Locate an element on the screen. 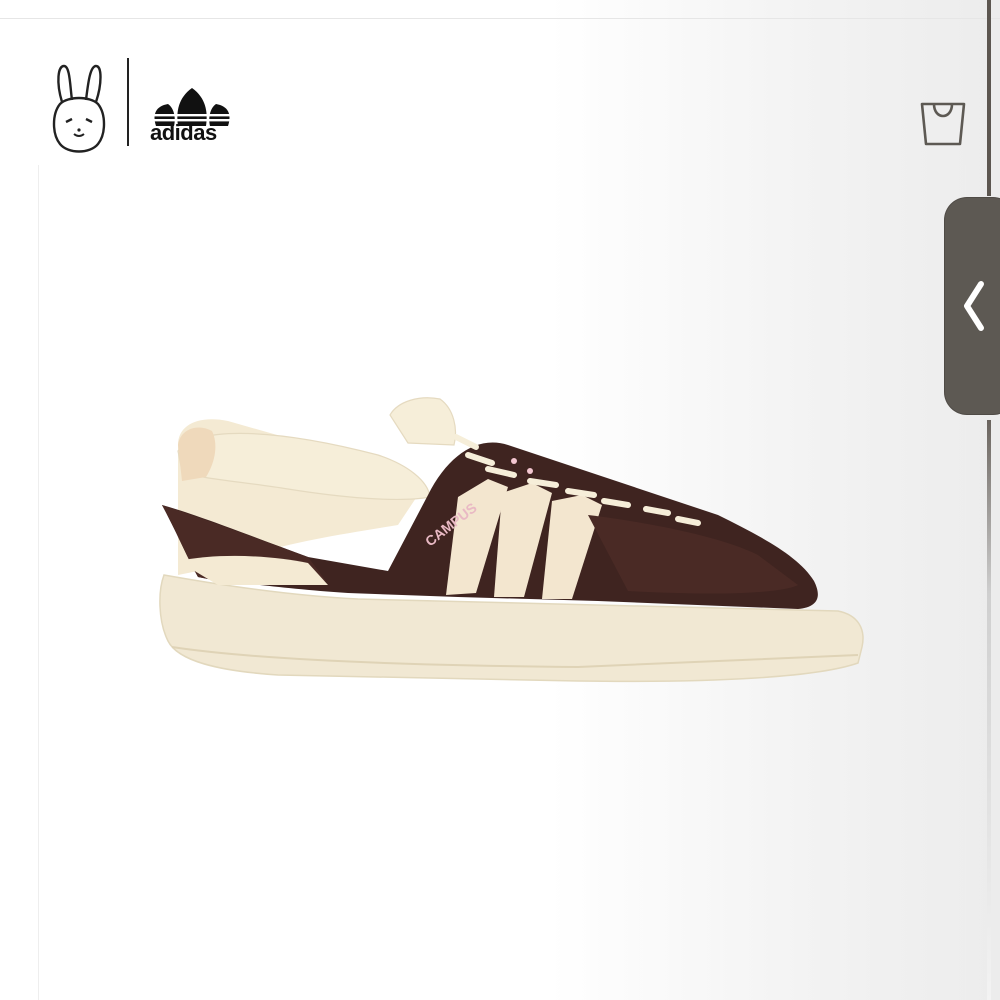 The image size is (1000, 1000). shopping-bag-icon is located at coordinates (943, 122).